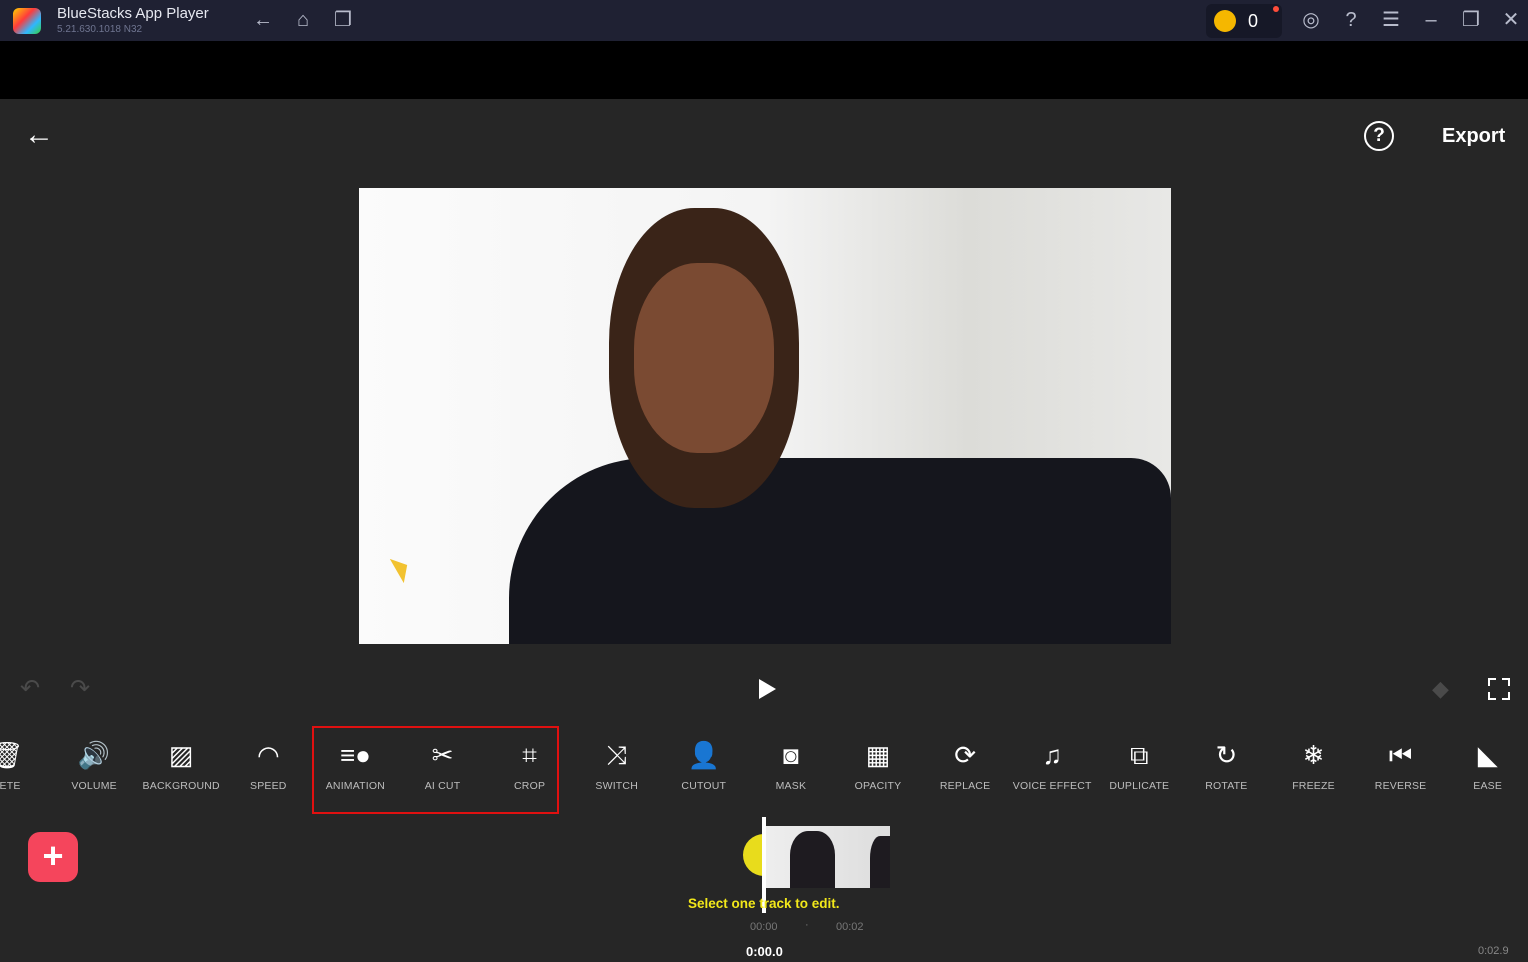  What do you see at coordinates (965, 786) in the screenshot?
I see `tool-label: REPLACE` at bounding box center [965, 786].